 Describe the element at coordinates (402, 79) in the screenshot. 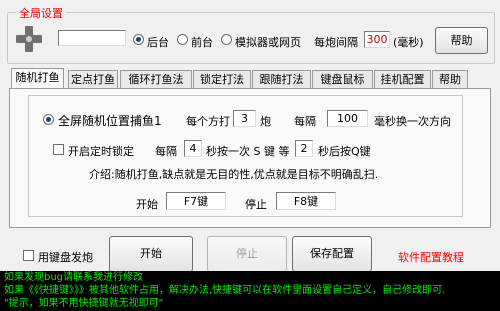

I see `tab-idle-config: 挂机配置` at that location.